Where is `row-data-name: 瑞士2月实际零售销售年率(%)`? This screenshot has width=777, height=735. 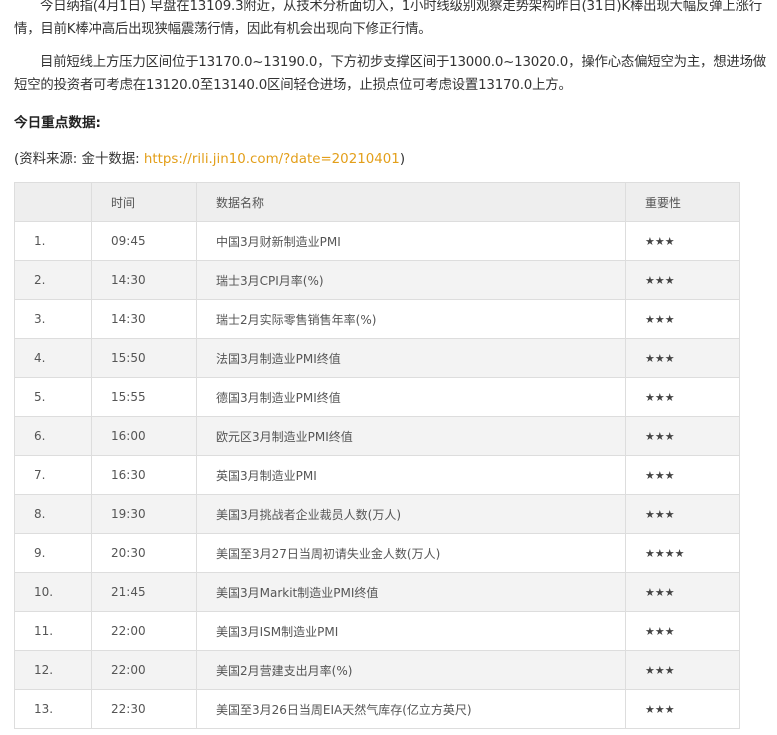 row-data-name: 瑞士2月实际零售销售年率(%) is located at coordinates (411, 319).